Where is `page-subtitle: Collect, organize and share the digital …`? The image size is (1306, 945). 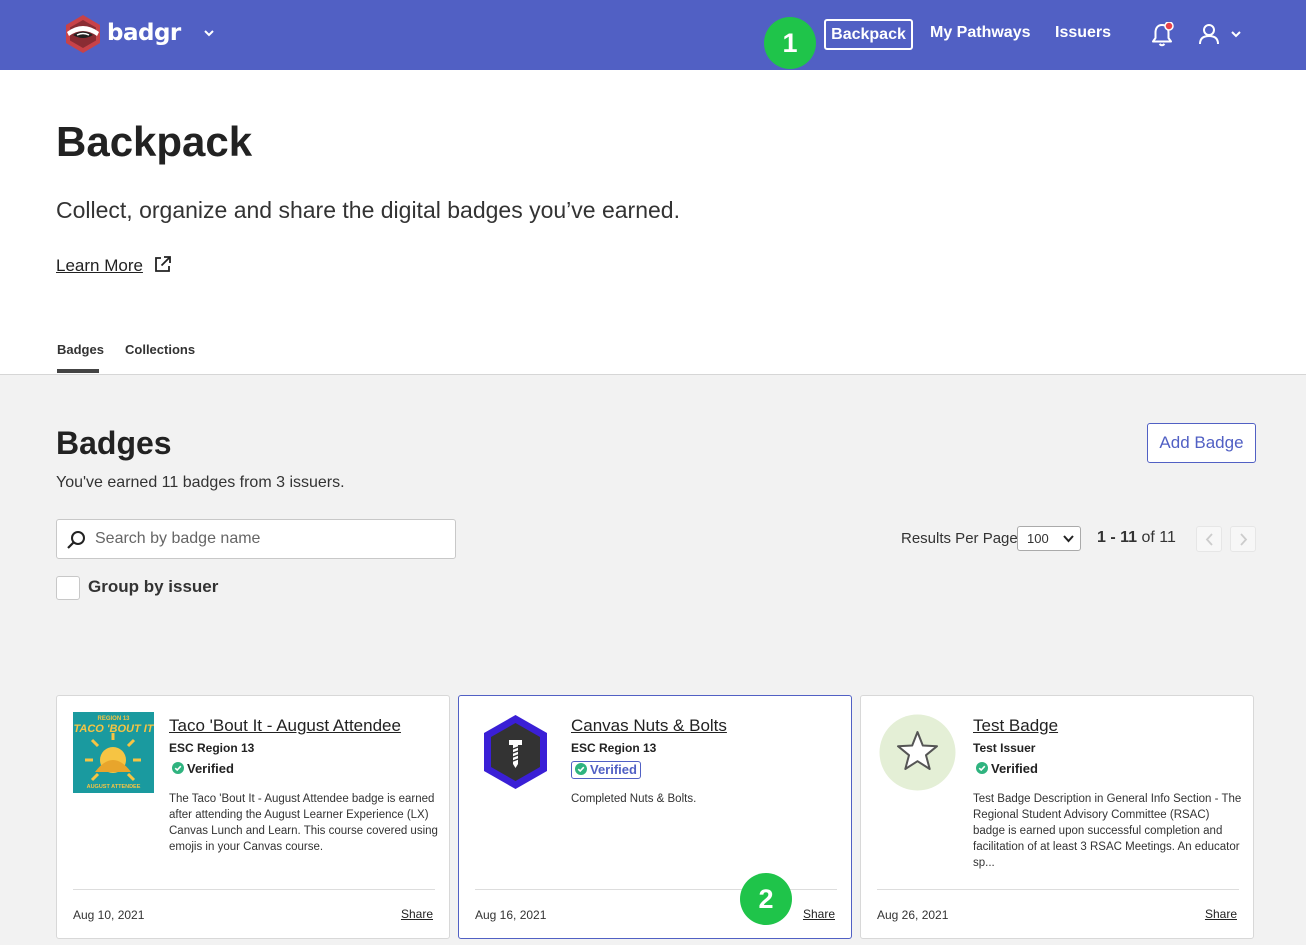 page-subtitle: Collect, organize and share the digital … is located at coordinates (368, 210).